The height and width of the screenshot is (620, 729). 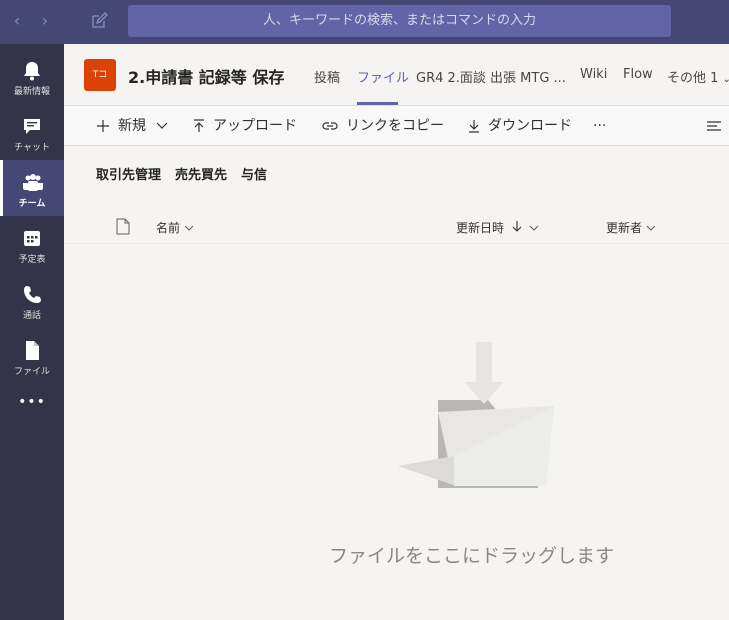 I want to click on download-button-label: ダウンロード, so click(x=530, y=126).